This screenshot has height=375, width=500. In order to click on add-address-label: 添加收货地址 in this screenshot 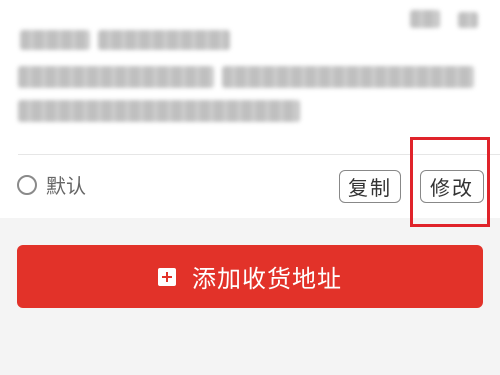, I will do `click(267, 279)`.